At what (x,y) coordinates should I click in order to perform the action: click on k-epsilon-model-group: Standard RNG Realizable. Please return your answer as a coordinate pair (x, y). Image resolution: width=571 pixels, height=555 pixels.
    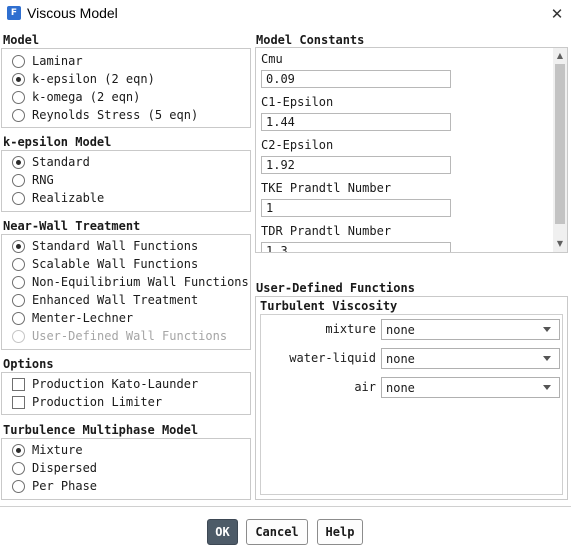
    Looking at the image, I should click on (126, 181).